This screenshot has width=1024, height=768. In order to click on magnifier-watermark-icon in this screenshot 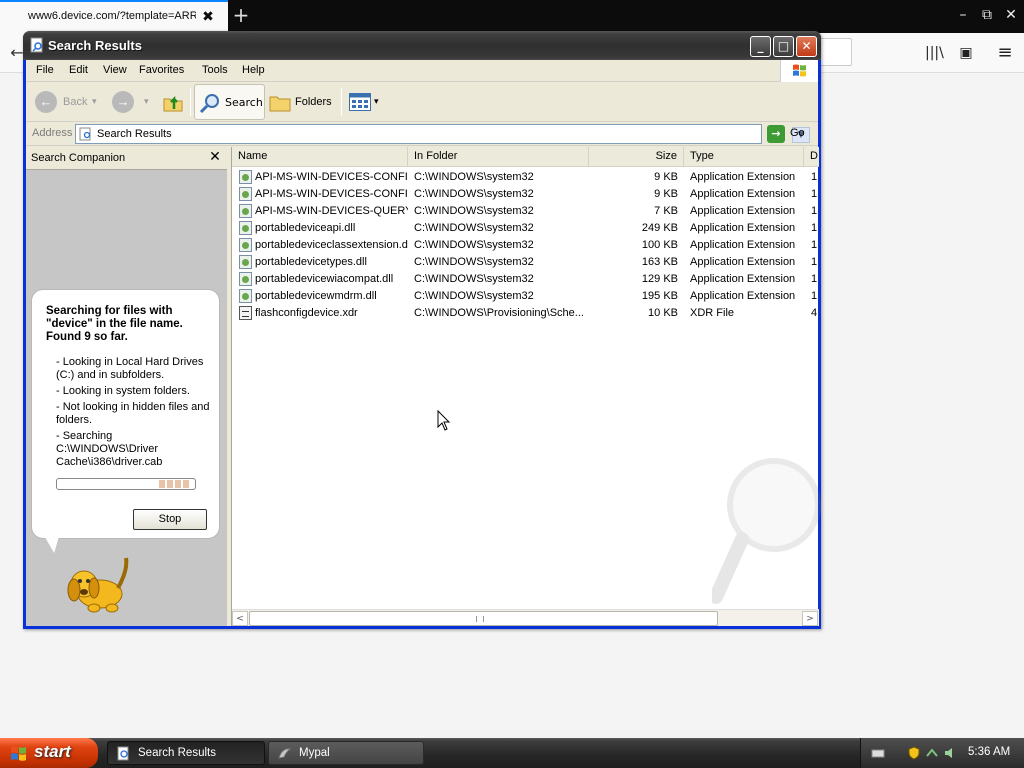, I will do `click(766, 531)`.